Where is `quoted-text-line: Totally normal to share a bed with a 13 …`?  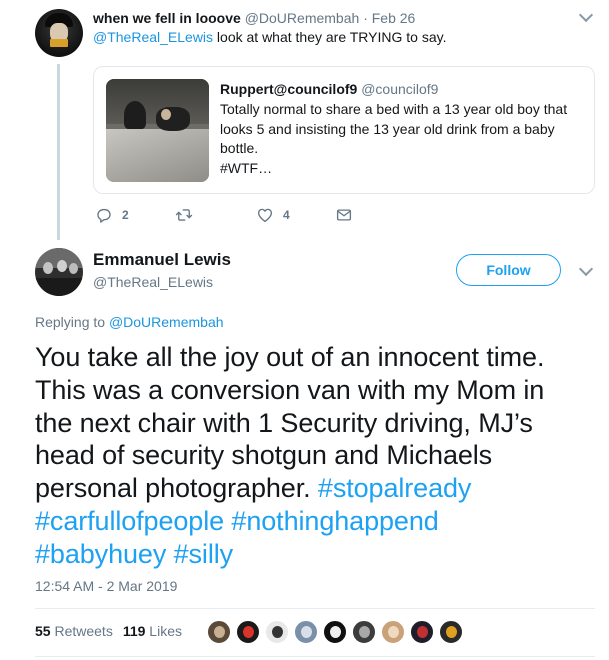 quoted-text-line: Totally normal to share a bed with a 13 … is located at coordinates (394, 109).